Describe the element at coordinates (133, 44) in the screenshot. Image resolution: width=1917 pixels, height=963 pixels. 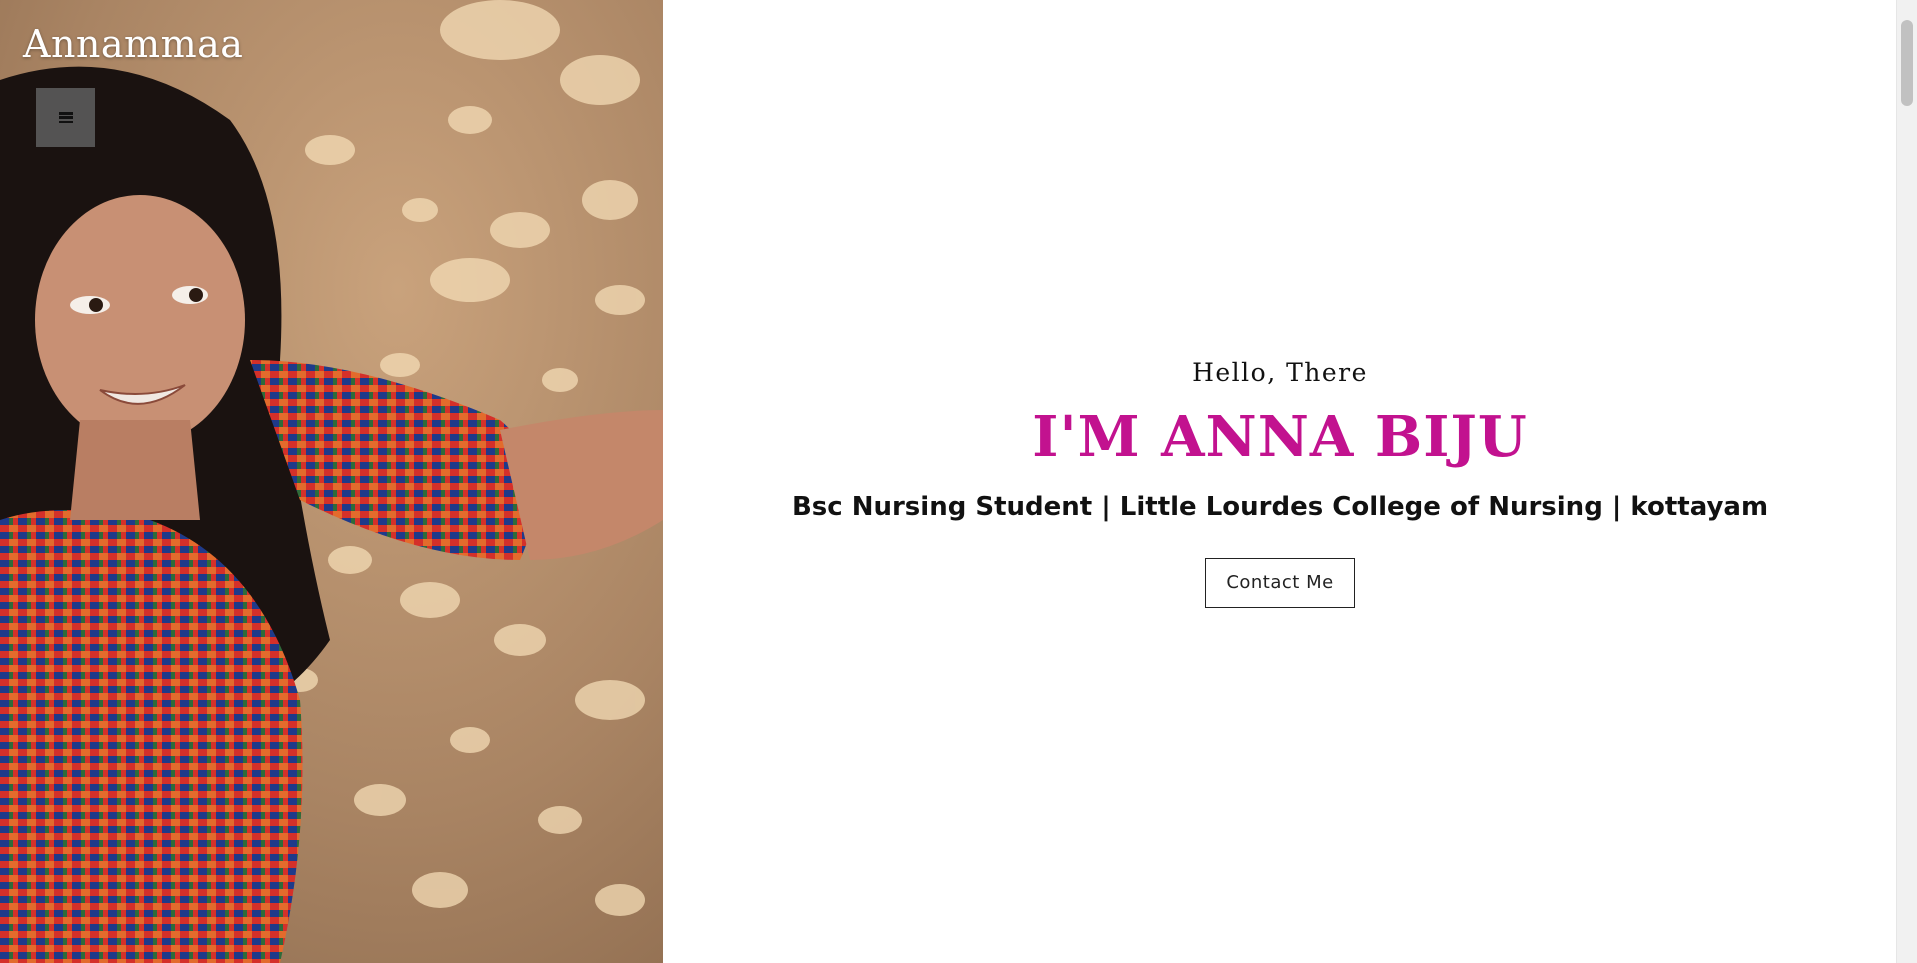
I see `site-brand: Annammaa` at that location.